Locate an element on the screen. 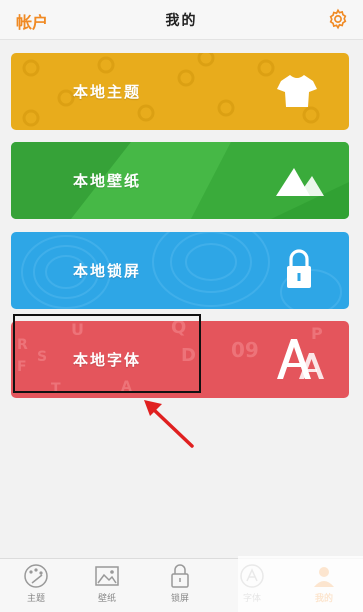 This screenshot has height=612, width=363. tab-label: 主题 is located at coordinates (35, 599).